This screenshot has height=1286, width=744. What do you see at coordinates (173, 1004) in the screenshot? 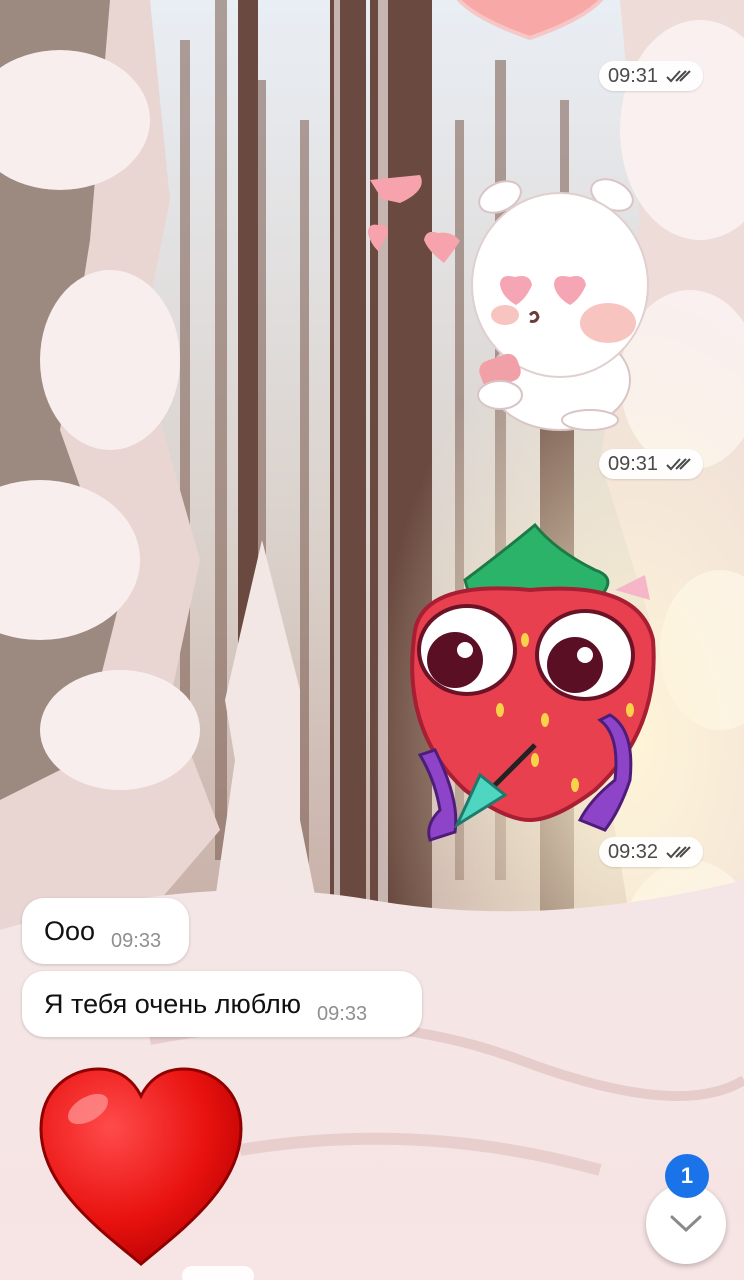
I see `message-text: Я тебя очень люблю` at bounding box center [173, 1004].